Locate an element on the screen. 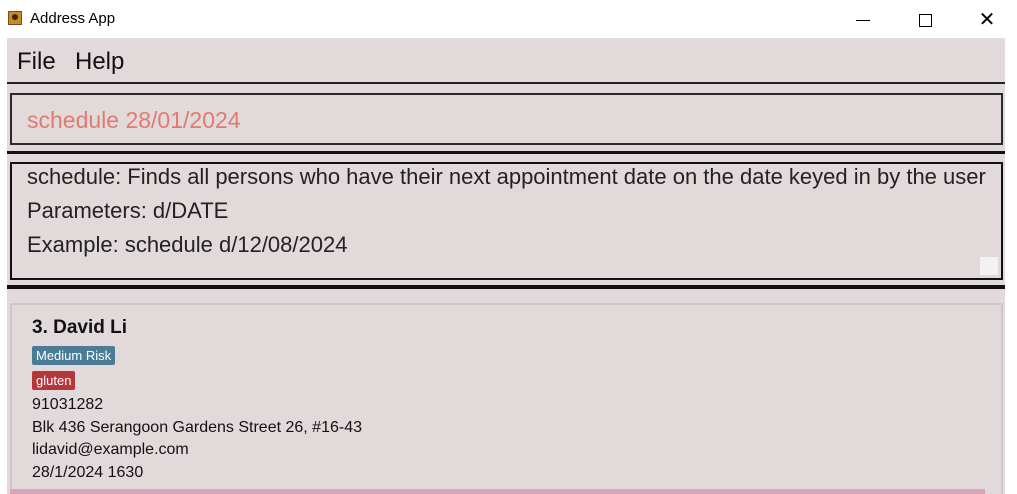 This screenshot has width=1017, height=494. person-phone: 91031282 is located at coordinates (68, 404).